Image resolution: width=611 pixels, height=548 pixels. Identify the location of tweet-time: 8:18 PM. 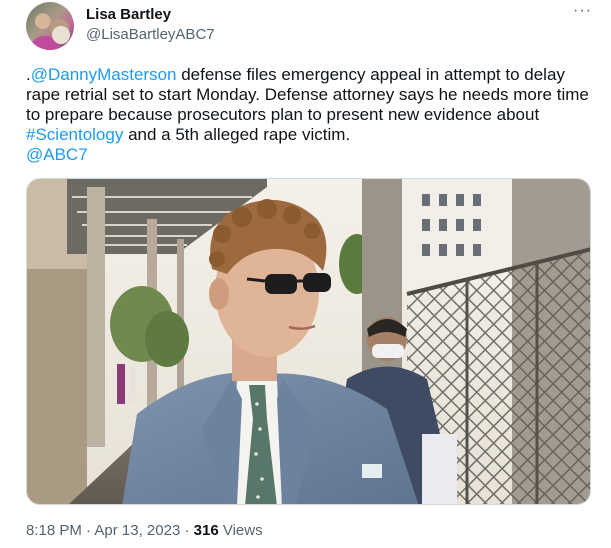
(54, 530).